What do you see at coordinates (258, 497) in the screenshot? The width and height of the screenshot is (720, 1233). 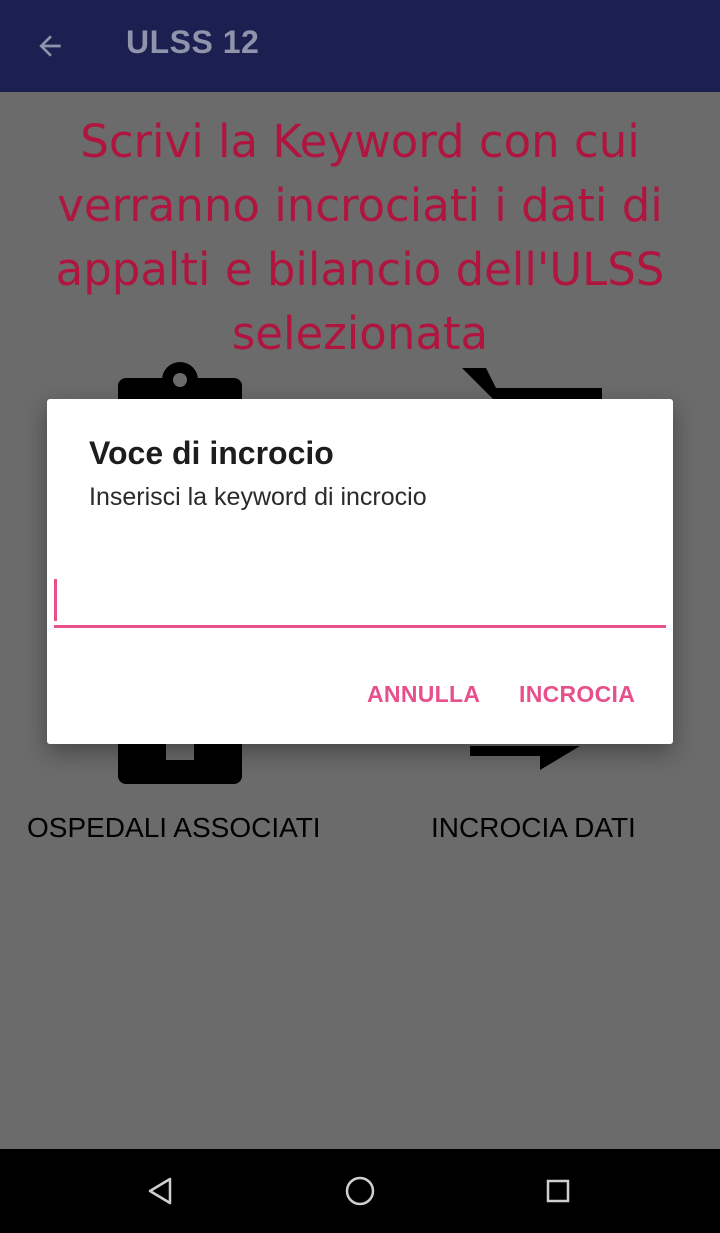 I see `dialog-message: Inserisci la keyword di incrocio` at bounding box center [258, 497].